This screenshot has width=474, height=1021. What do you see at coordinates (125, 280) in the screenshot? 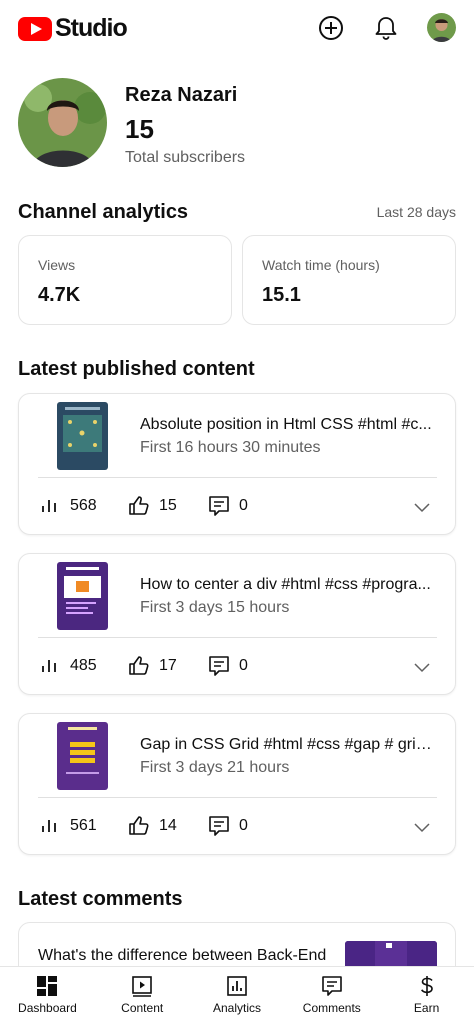
I see `views-card: Views 4.7K` at bounding box center [125, 280].